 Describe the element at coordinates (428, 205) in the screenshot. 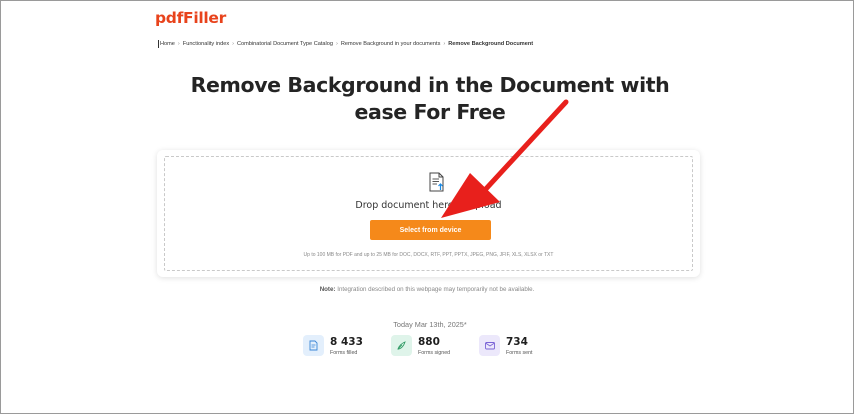

I see `drop-instruction: Drop document here to upload` at that location.